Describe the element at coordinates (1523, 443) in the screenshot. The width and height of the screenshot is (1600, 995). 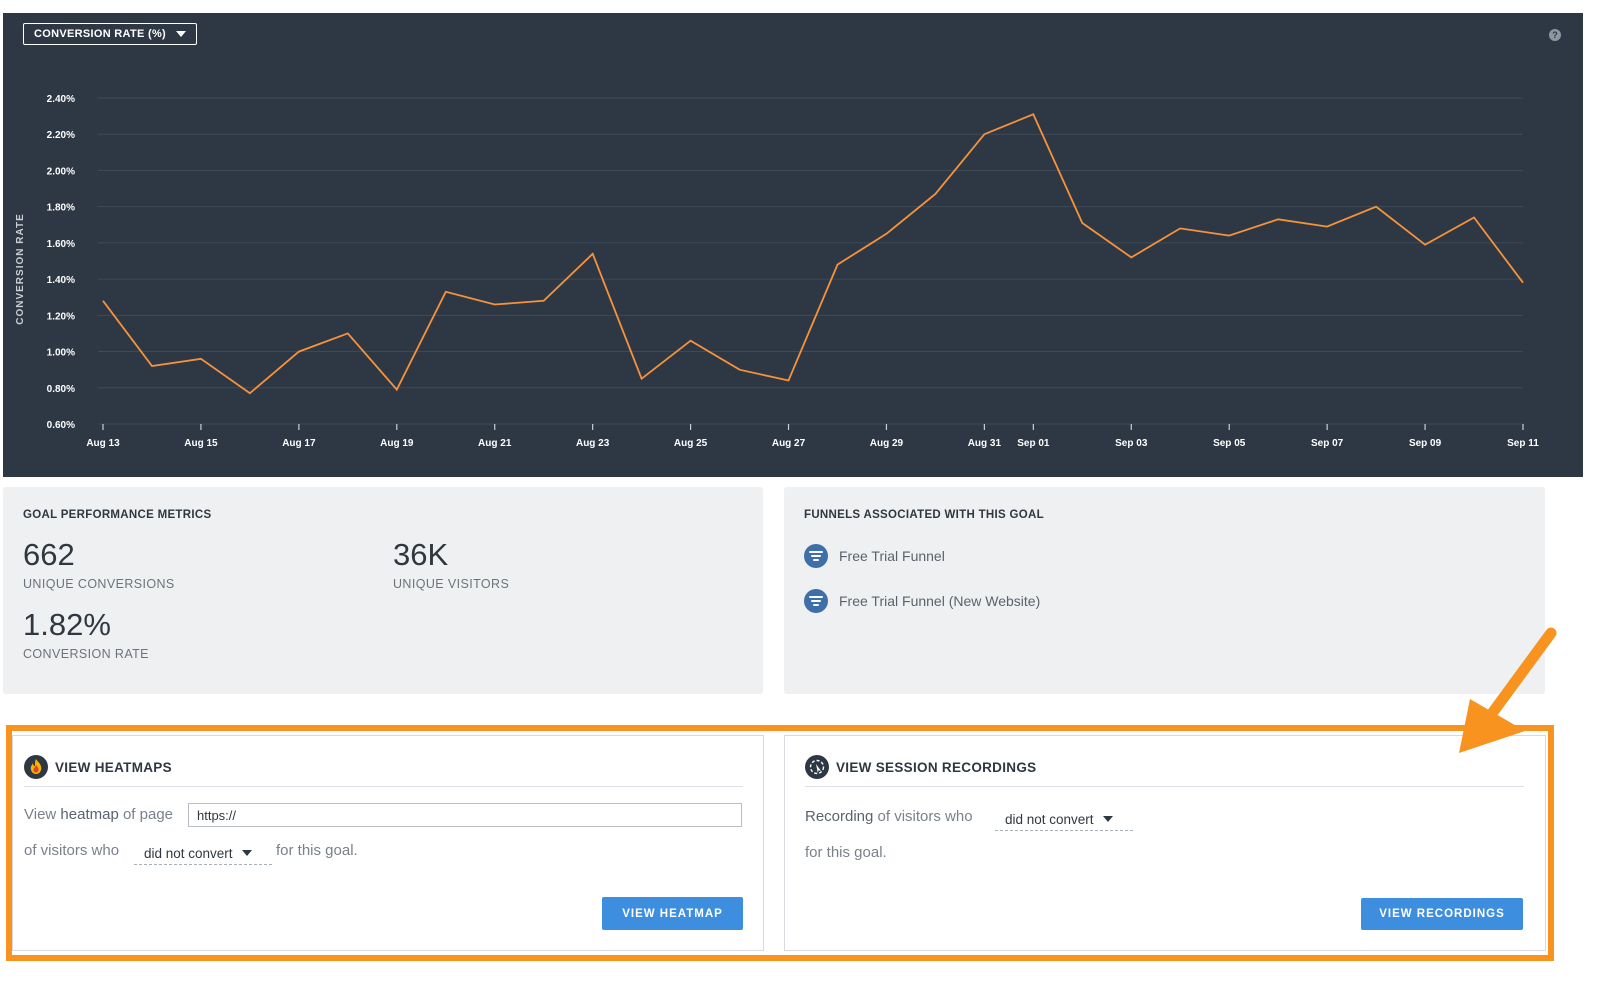
I see `x-tick-label: Sep 11` at that location.